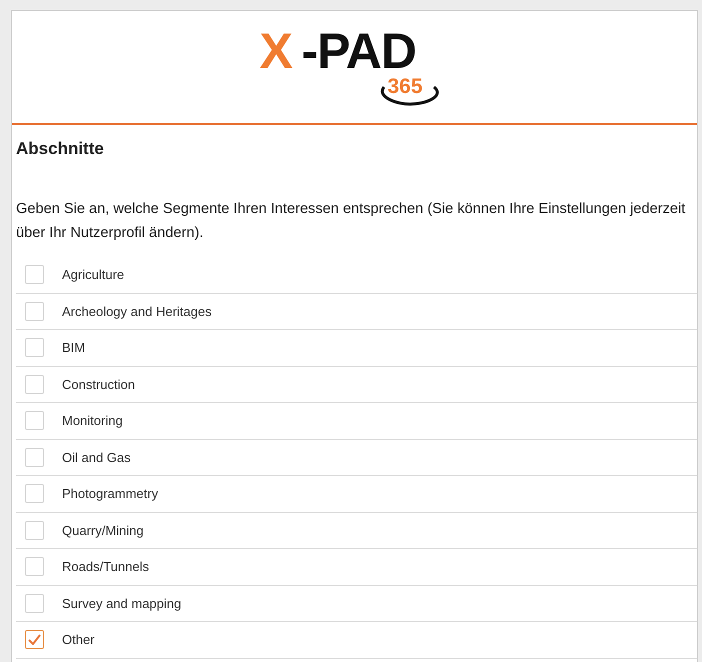 This screenshot has height=662, width=702. What do you see at coordinates (103, 530) in the screenshot?
I see `segment-label: Quarry/Mining` at bounding box center [103, 530].